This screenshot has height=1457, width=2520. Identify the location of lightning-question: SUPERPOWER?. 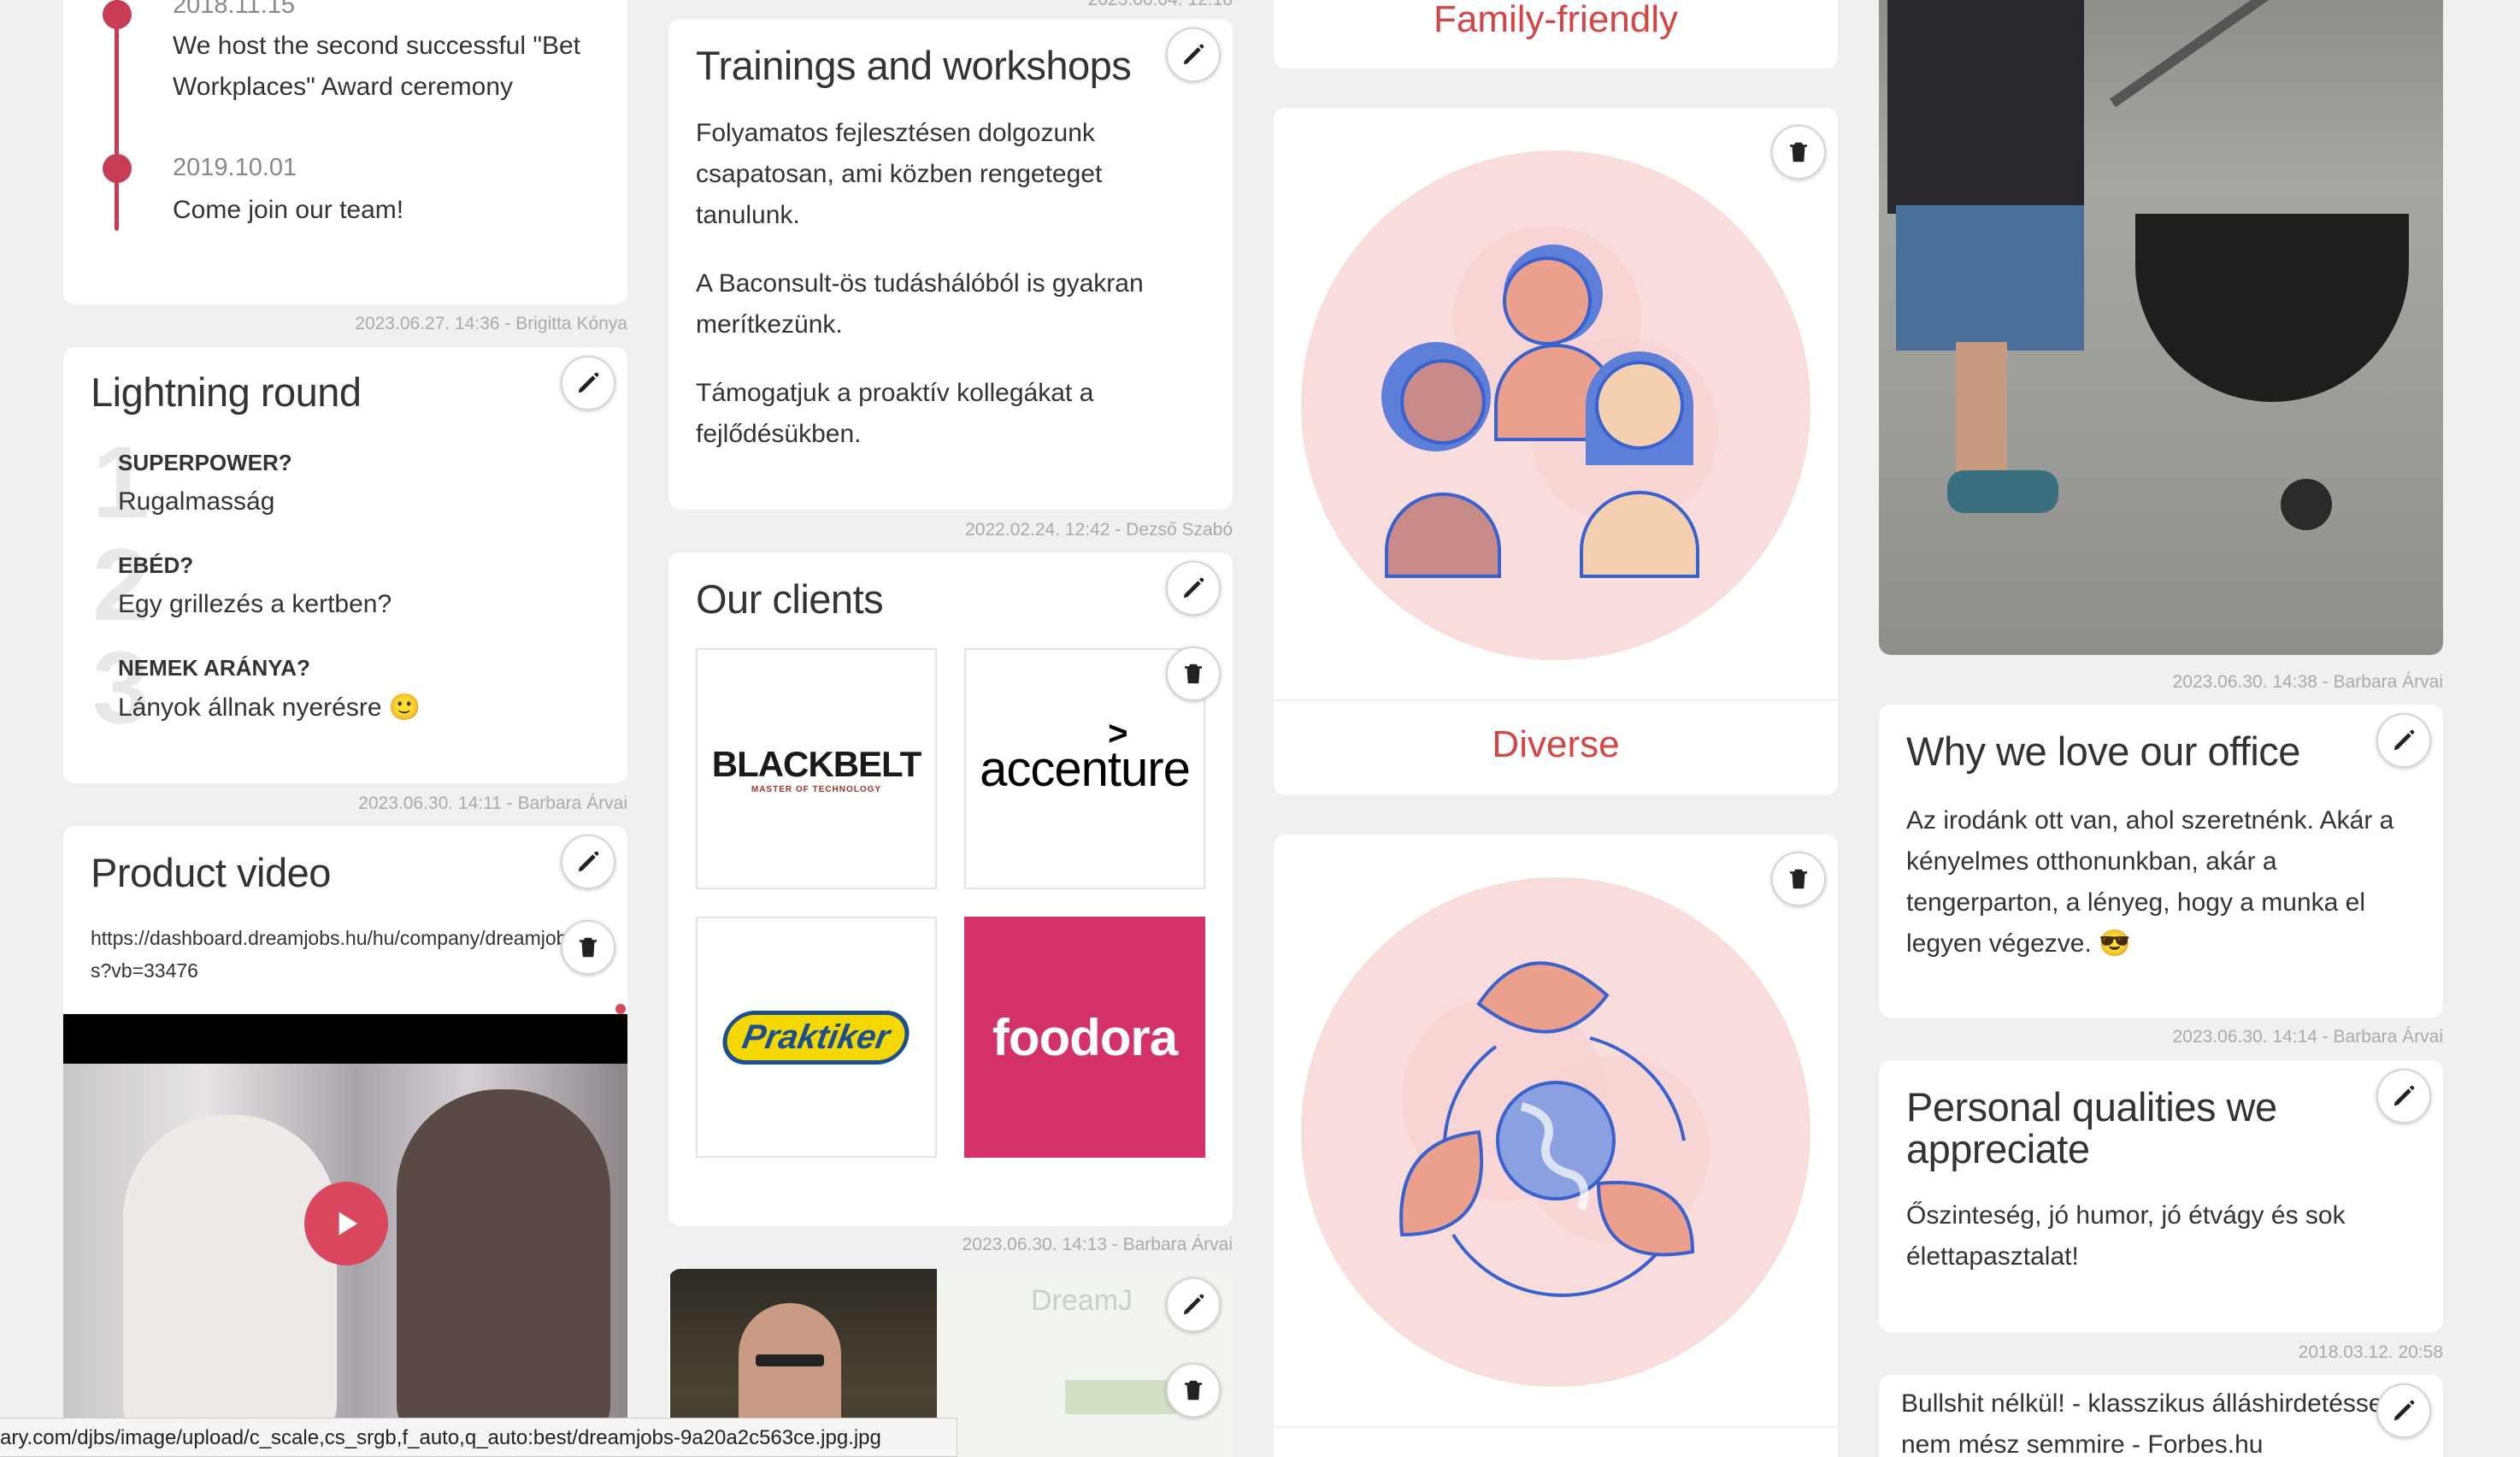
(205, 462).